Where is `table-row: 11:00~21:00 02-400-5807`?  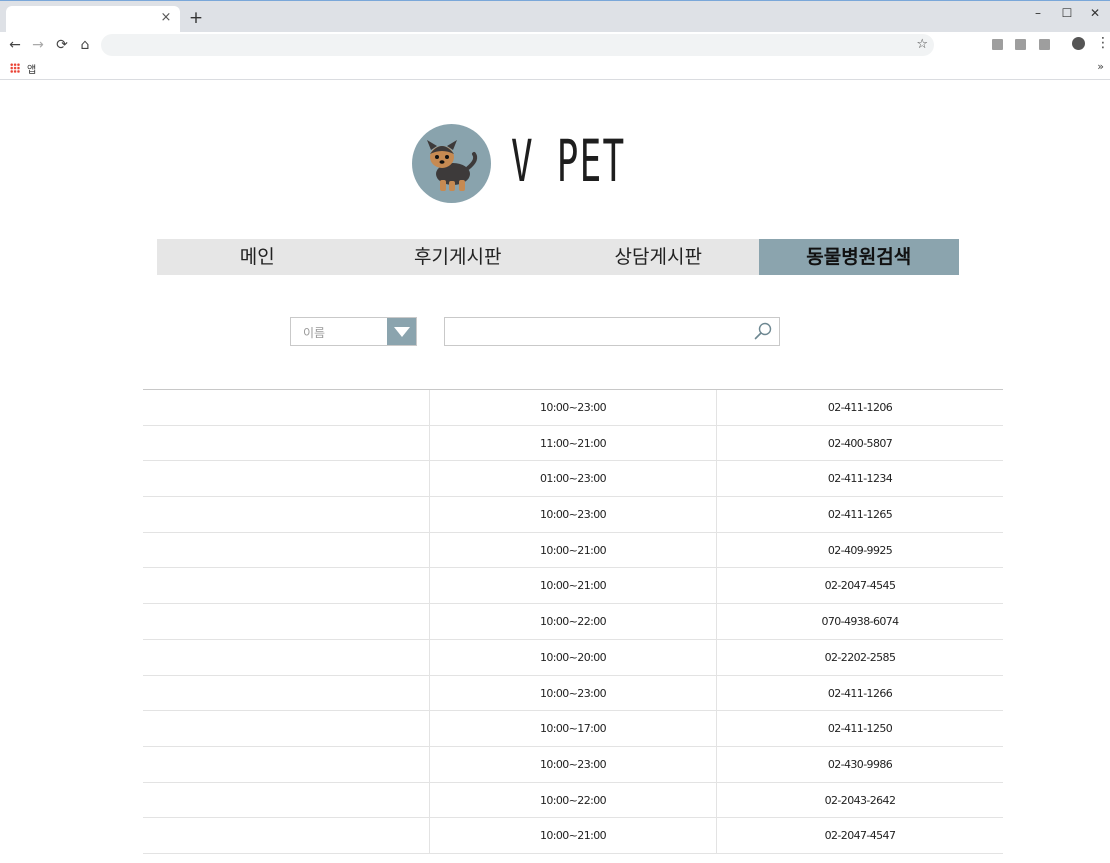 table-row: 11:00~21:00 02-400-5807 is located at coordinates (573, 443).